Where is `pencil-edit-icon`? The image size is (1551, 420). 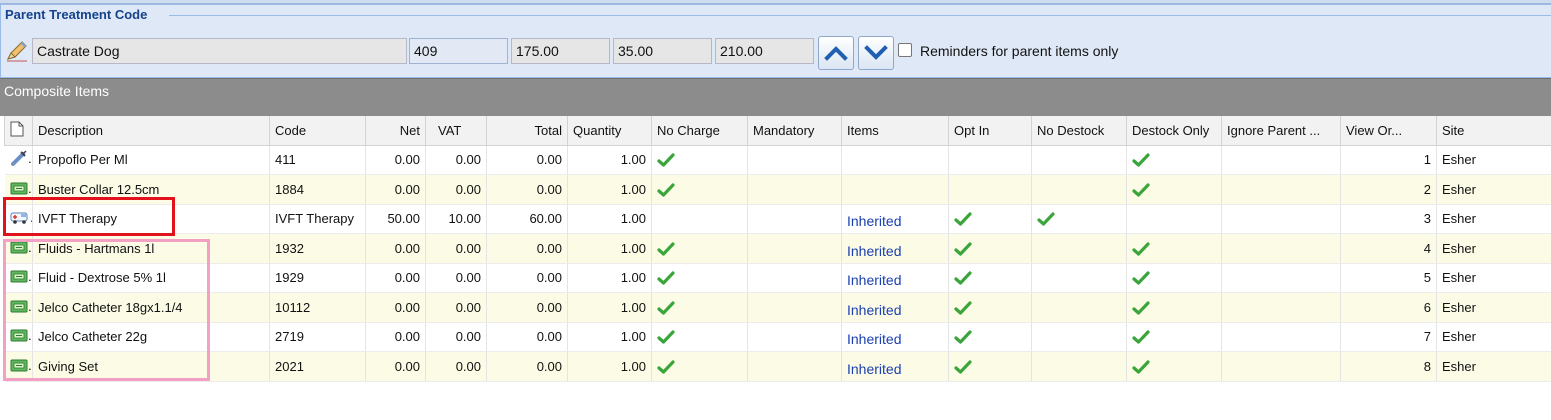 pencil-edit-icon is located at coordinates (17, 51).